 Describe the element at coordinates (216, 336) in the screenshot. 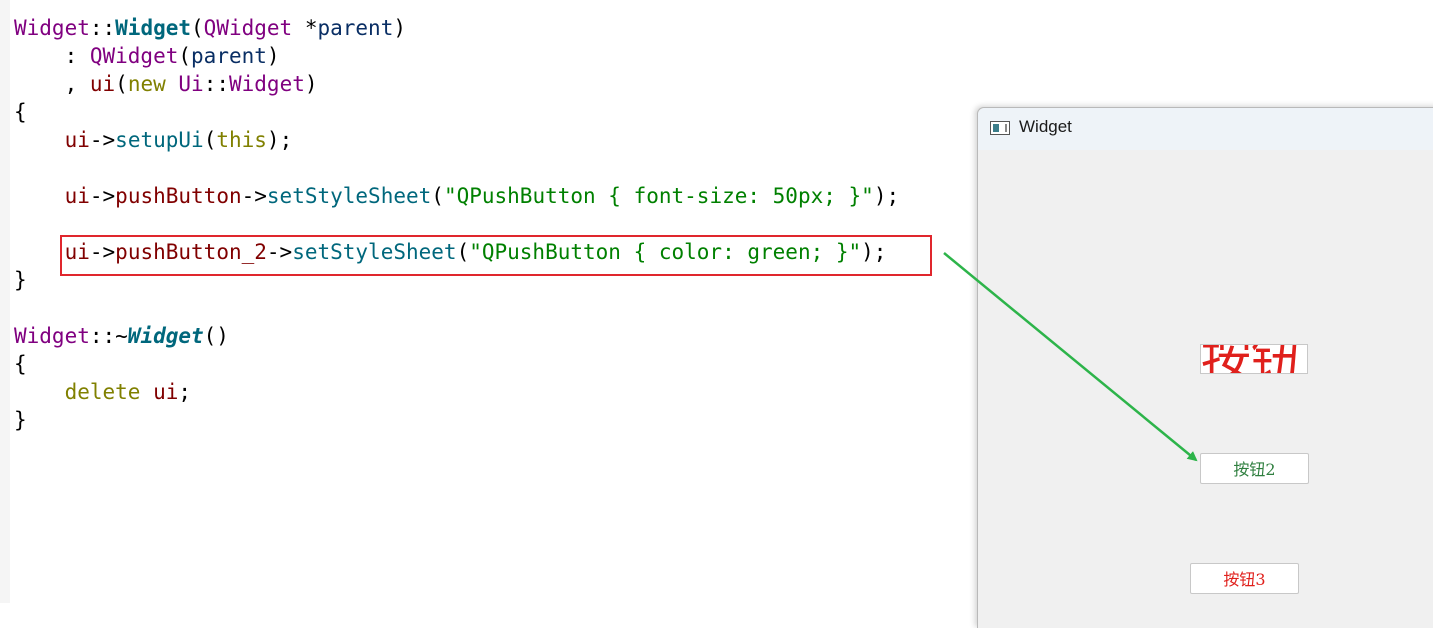

I see `code-token: ()` at that location.